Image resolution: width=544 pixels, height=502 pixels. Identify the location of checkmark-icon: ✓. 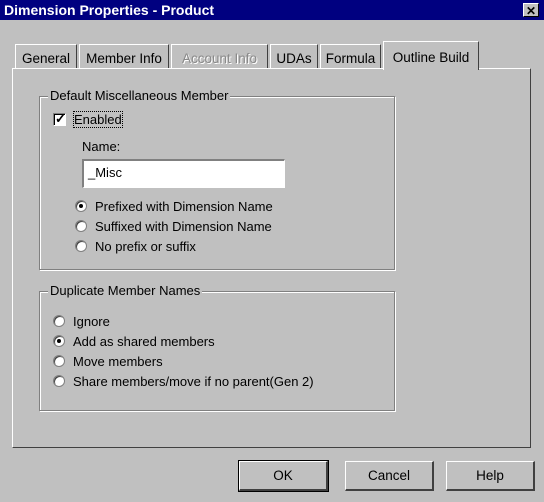
(60, 118).